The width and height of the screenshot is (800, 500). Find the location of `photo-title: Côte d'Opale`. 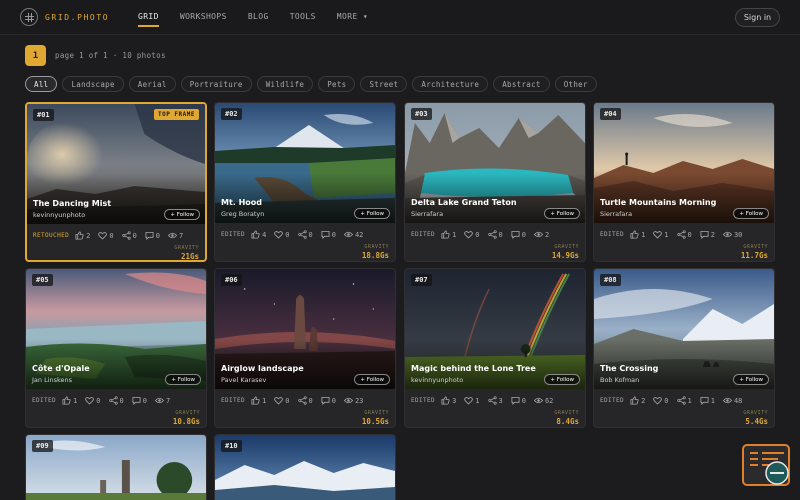

photo-title: Côte d'Opale is located at coordinates (61, 368).